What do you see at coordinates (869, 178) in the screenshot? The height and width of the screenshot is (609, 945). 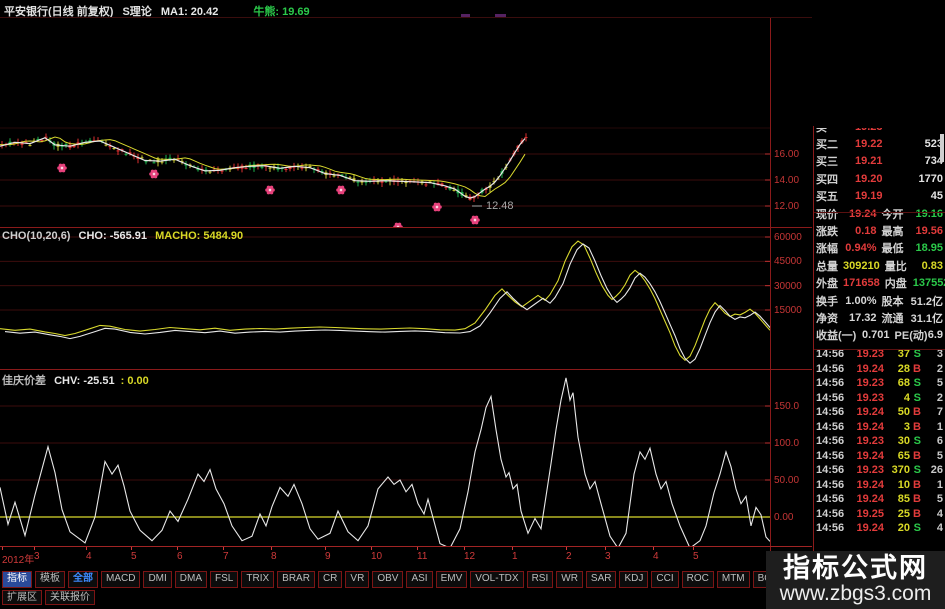 I see `bid-price: 19.20` at bounding box center [869, 178].